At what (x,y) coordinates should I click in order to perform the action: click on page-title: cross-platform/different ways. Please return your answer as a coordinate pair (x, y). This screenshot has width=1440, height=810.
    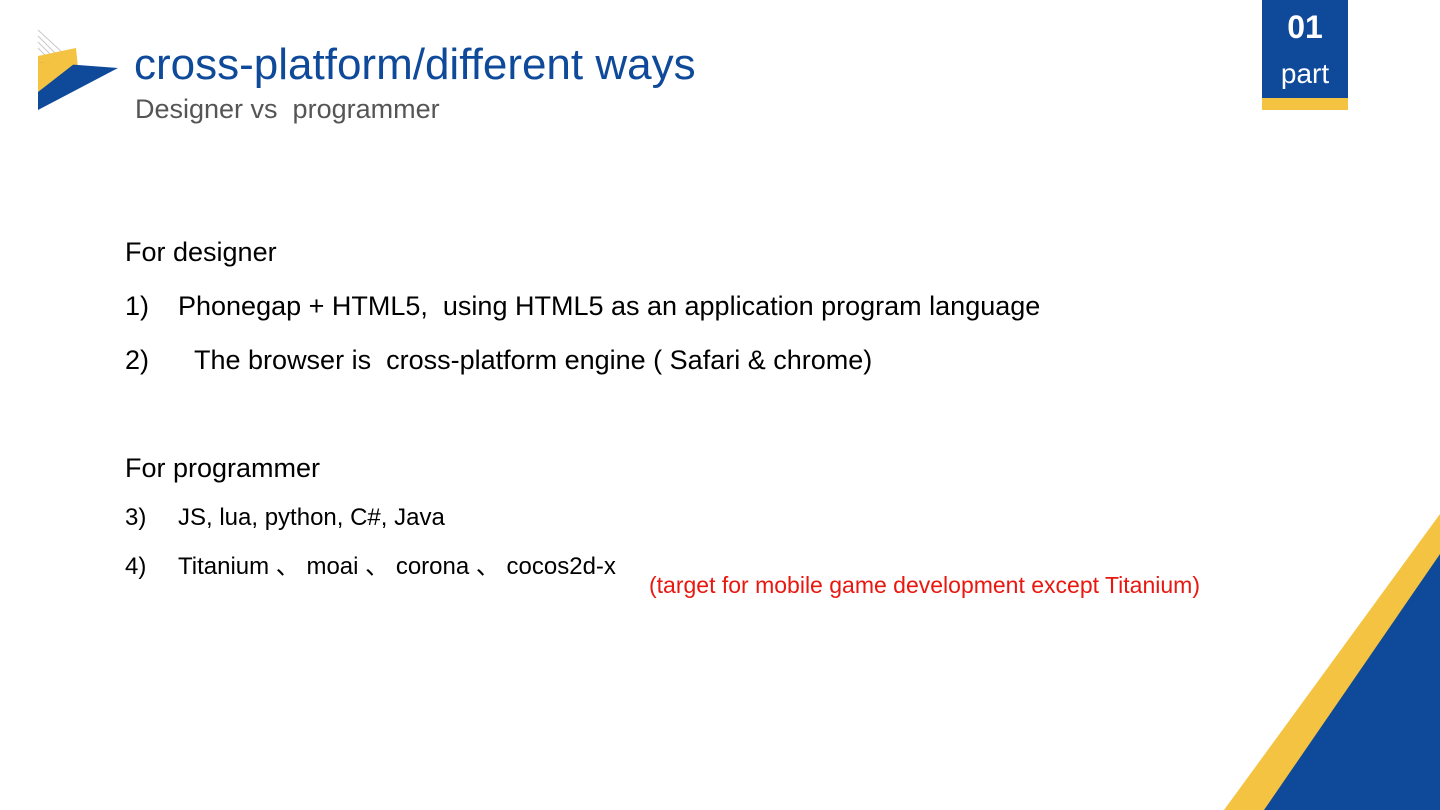
    Looking at the image, I should click on (415, 65).